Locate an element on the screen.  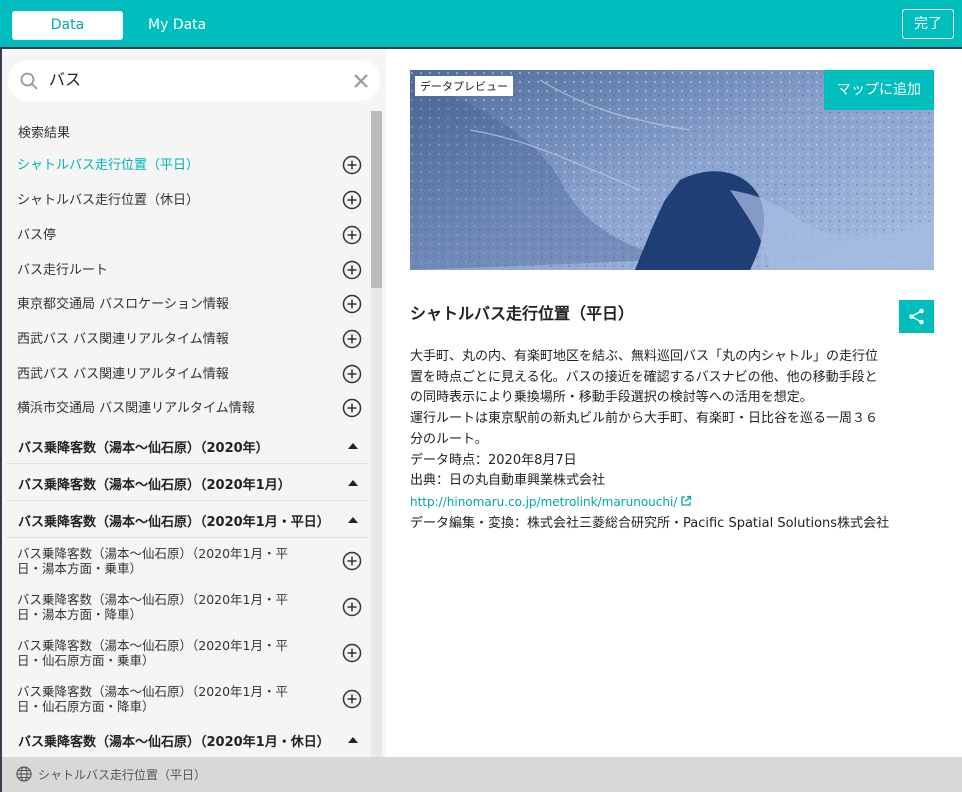
description-line: の同時表示により乗換場所・移動手段選択の検討等への活用を想定。 is located at coordinates (611, 398).